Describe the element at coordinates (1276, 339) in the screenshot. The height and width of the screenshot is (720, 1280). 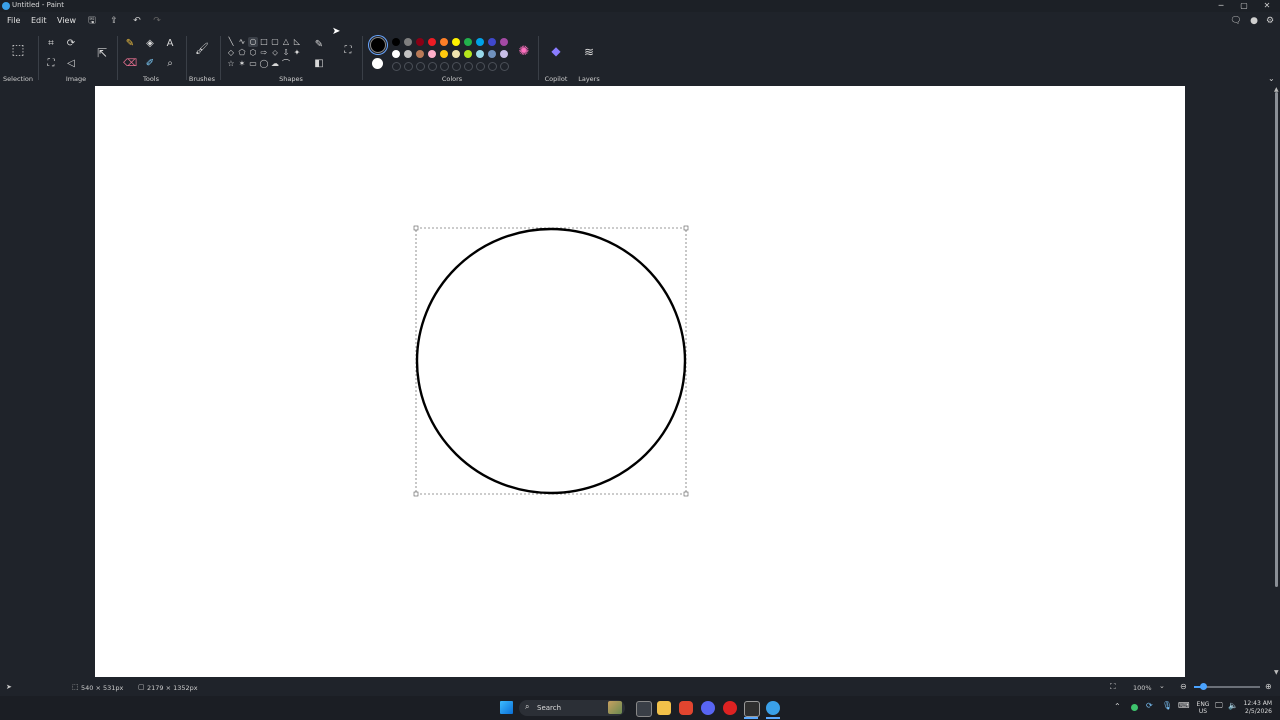
I see `vertical-scrollbar` at that location.